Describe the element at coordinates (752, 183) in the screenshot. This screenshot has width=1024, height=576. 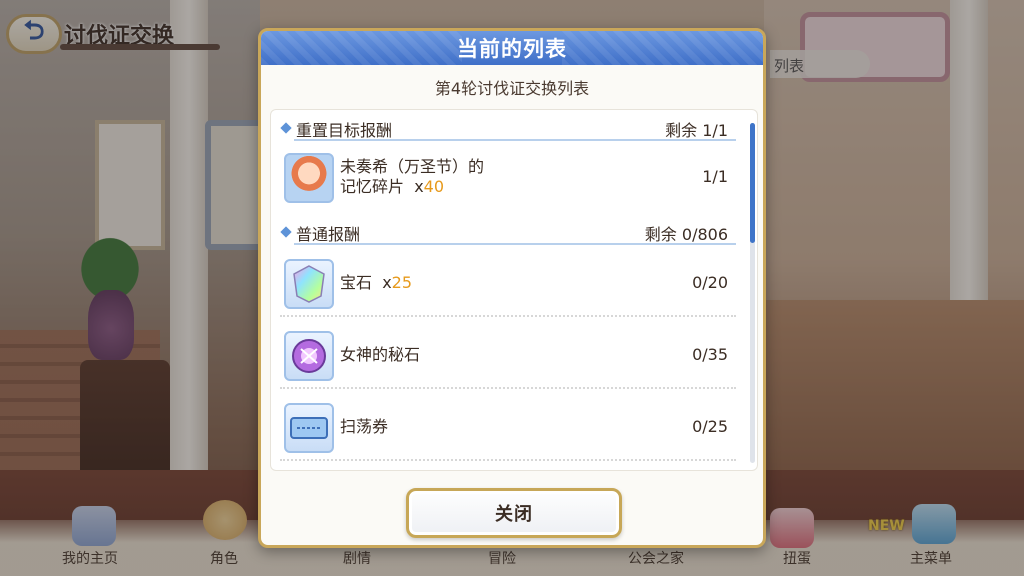
I see `scrollbar-thumb` at that location.